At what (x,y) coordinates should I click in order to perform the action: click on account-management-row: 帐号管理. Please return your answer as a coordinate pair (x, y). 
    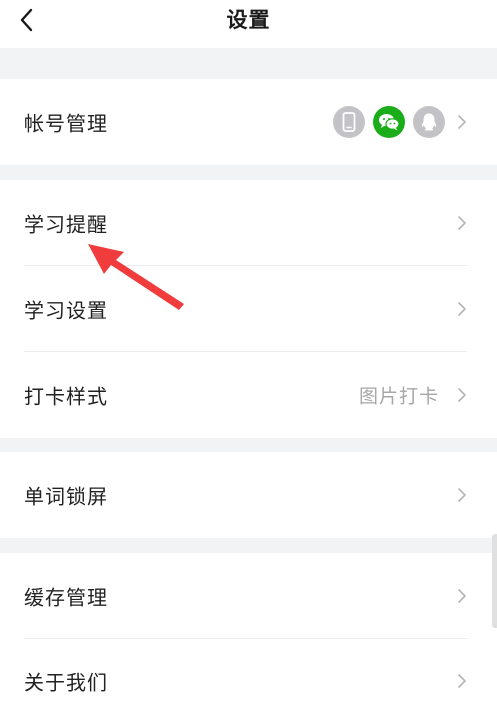
    Looking at the image, I should click on (248, 122).